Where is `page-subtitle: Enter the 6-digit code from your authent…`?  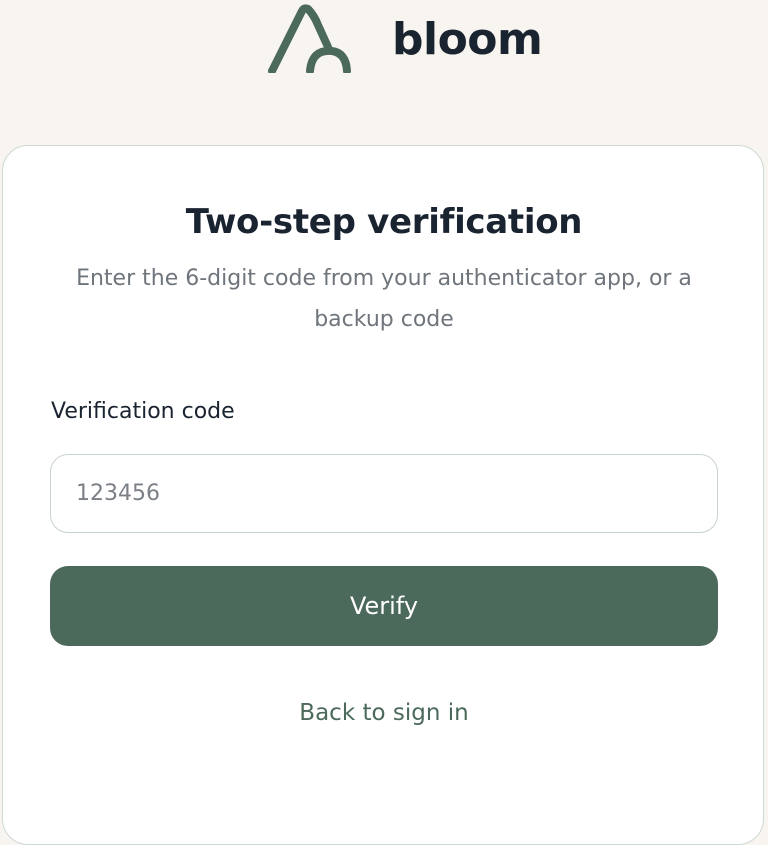 page-subtitle: Enter the 6-digit code from your authent… is located at coordinates (384, 299).